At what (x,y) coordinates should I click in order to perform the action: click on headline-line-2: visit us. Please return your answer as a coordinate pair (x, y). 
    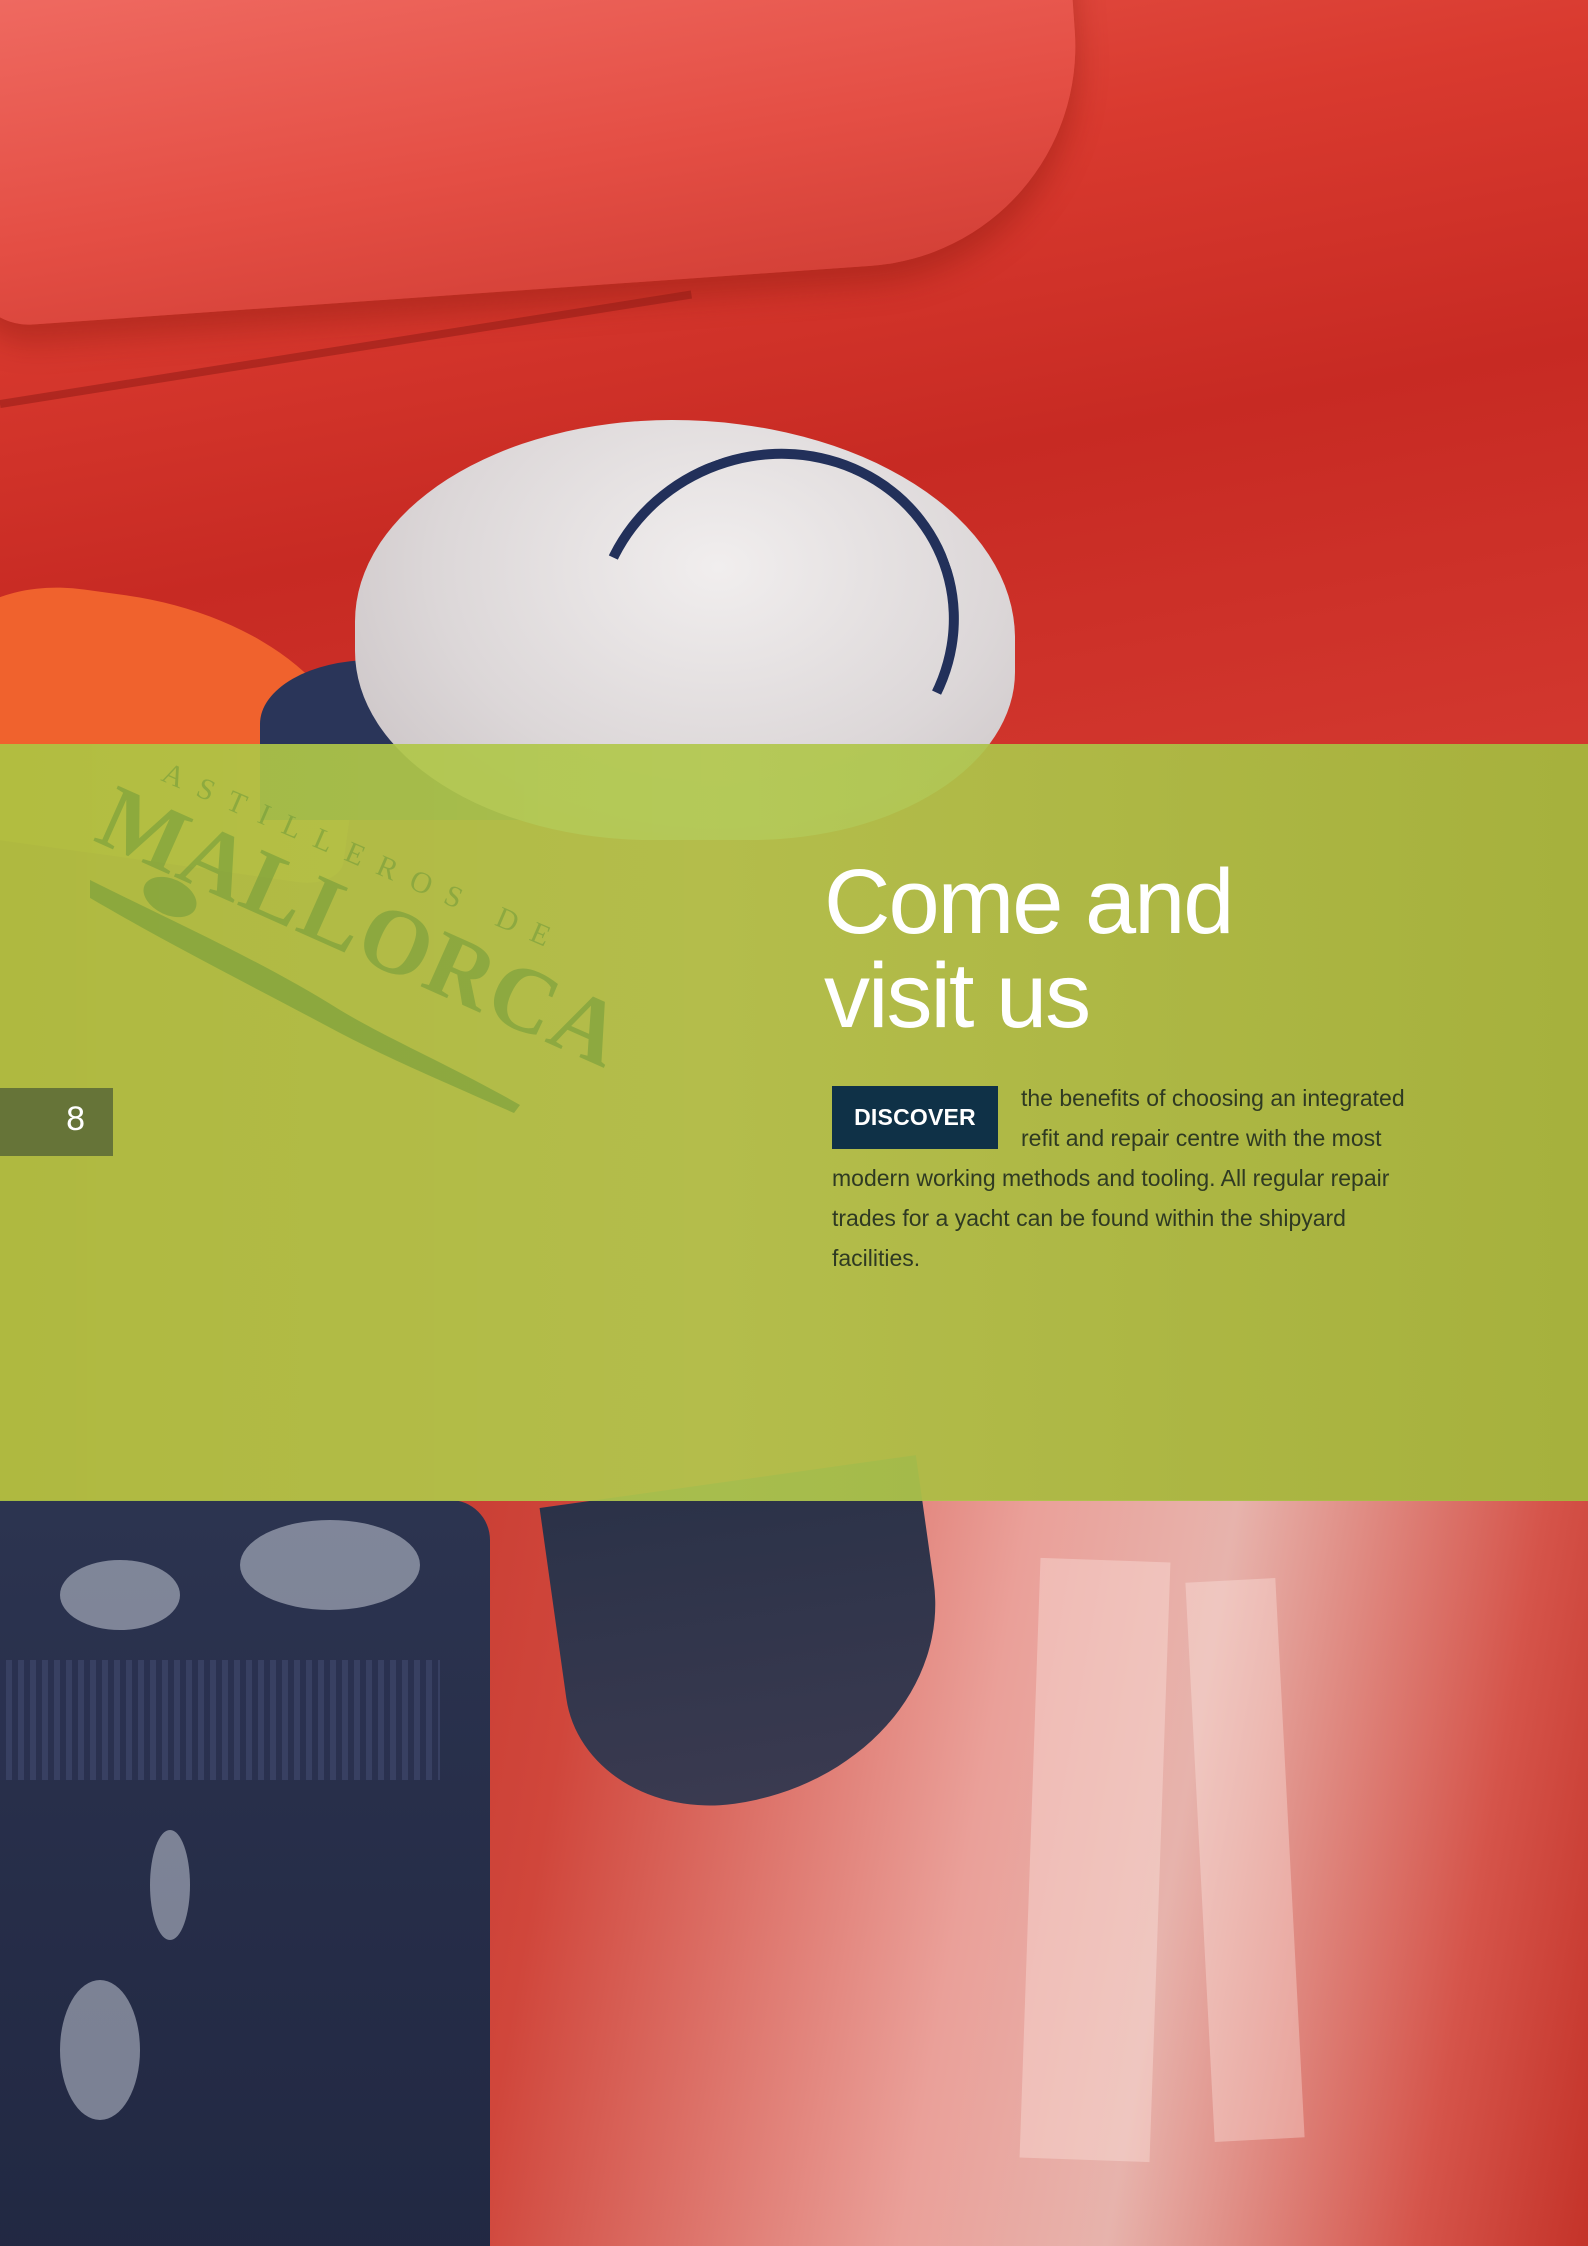
    Looking at the image, I should click on (957, 996).